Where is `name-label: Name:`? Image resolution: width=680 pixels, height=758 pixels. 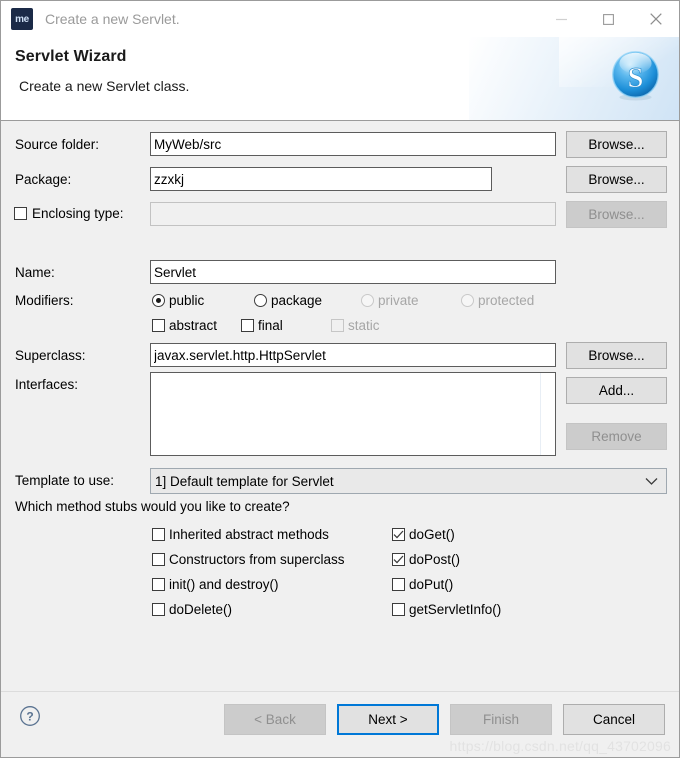
name-label: Name: is located at coordinates (35, 272).